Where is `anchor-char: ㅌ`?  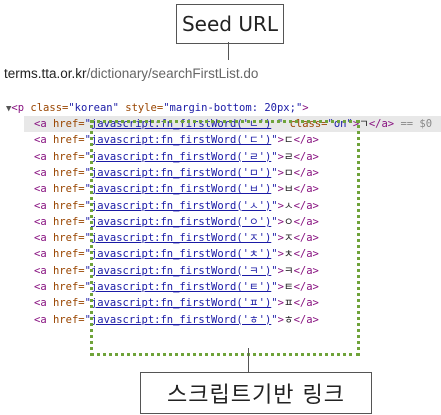
anchor-char: ㅌ is located at coordinates (288, 287).